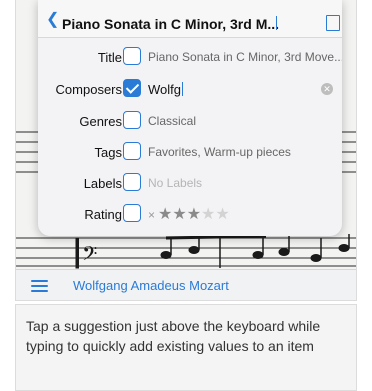  Describe the element at coordinates (151, 215) in the screenshot. I see `clear-rating-icon: ×` at that location.